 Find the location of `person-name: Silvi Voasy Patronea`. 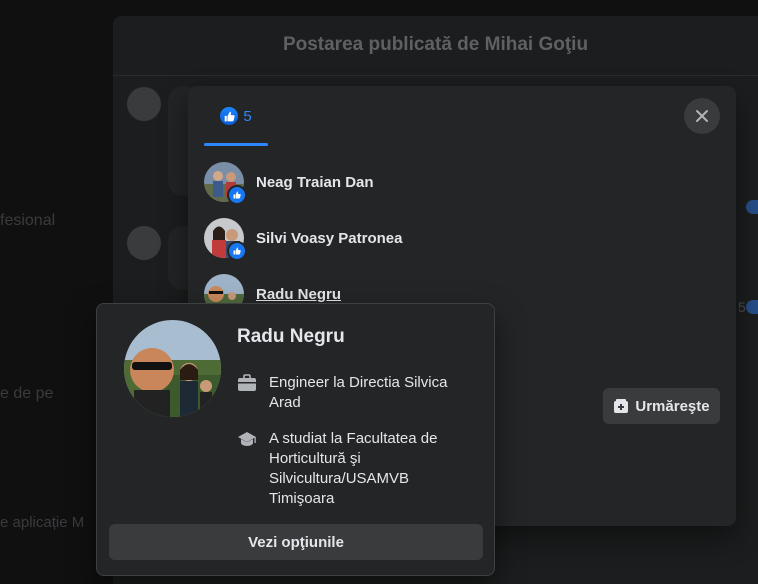

person-name: Silvi Voasy Patronea is located at coordinates (329, 238).